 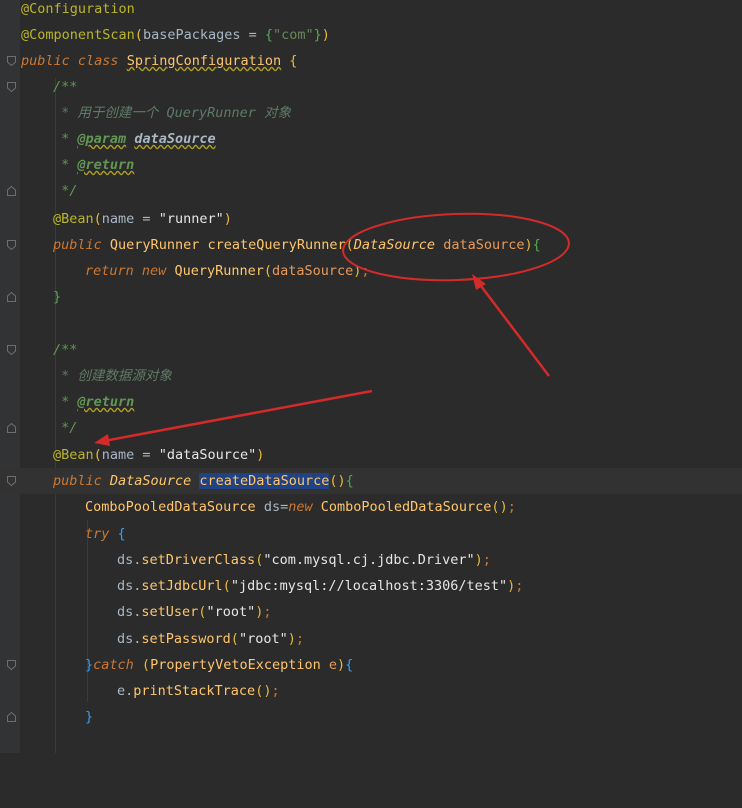 What do you see at coordinates (98, 61) in the screenshot?
I see `keyword-token: class` at bounding box center [98, 61].